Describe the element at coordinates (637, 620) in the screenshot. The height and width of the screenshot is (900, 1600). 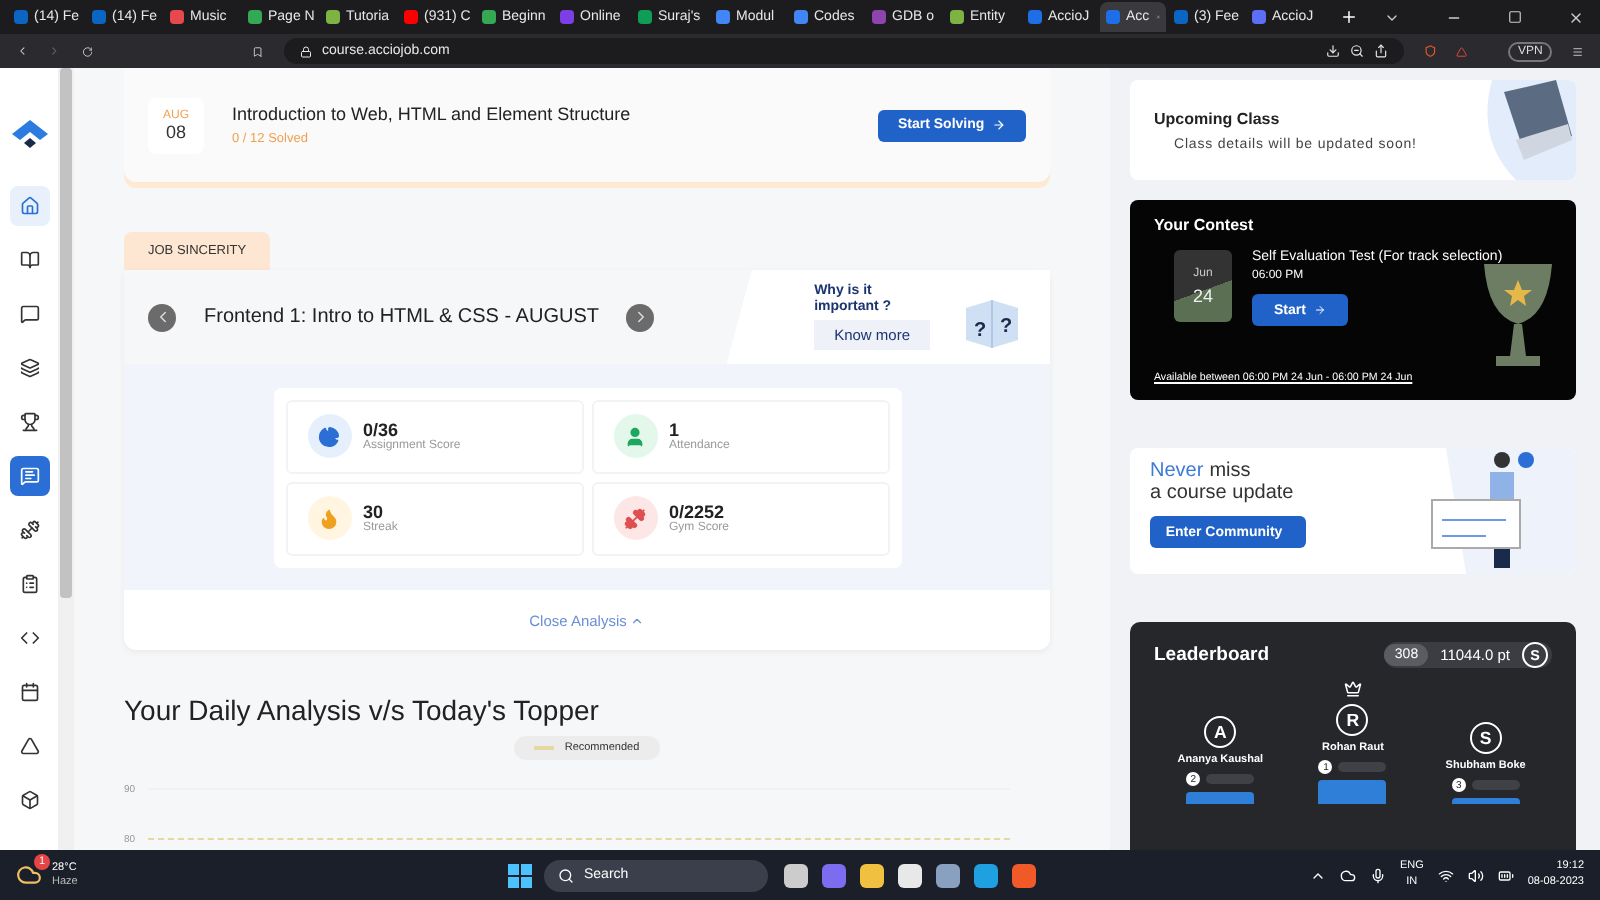
I see `chevron-up-icon` at that location.